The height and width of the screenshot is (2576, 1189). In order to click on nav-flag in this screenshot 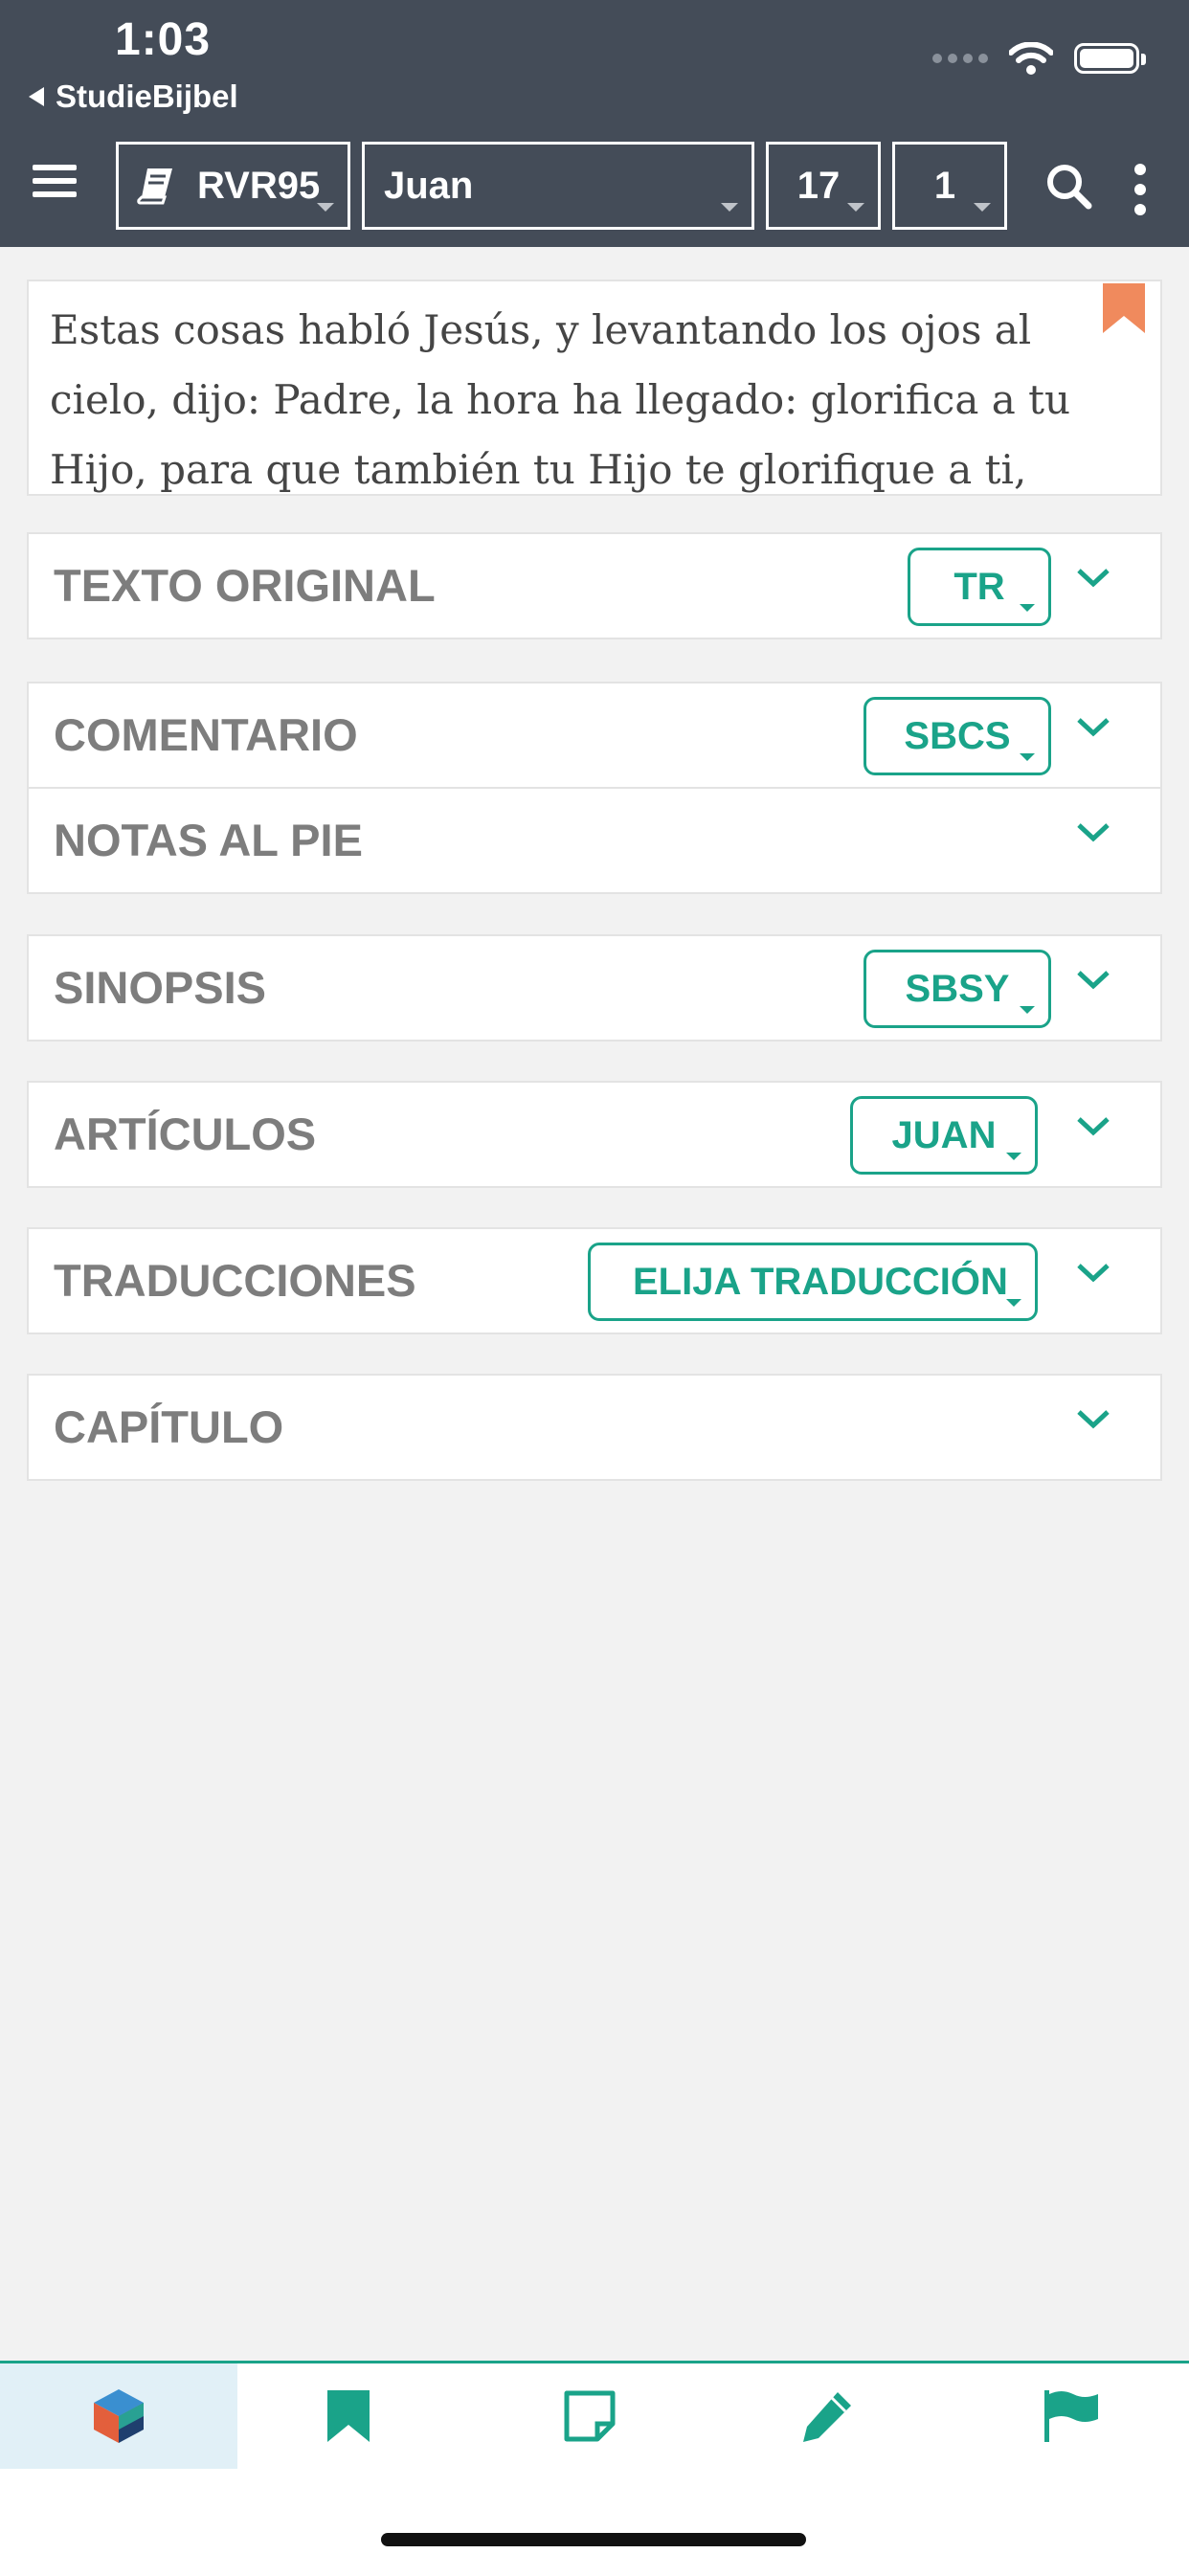, I will do `click(1070, 2416)`.